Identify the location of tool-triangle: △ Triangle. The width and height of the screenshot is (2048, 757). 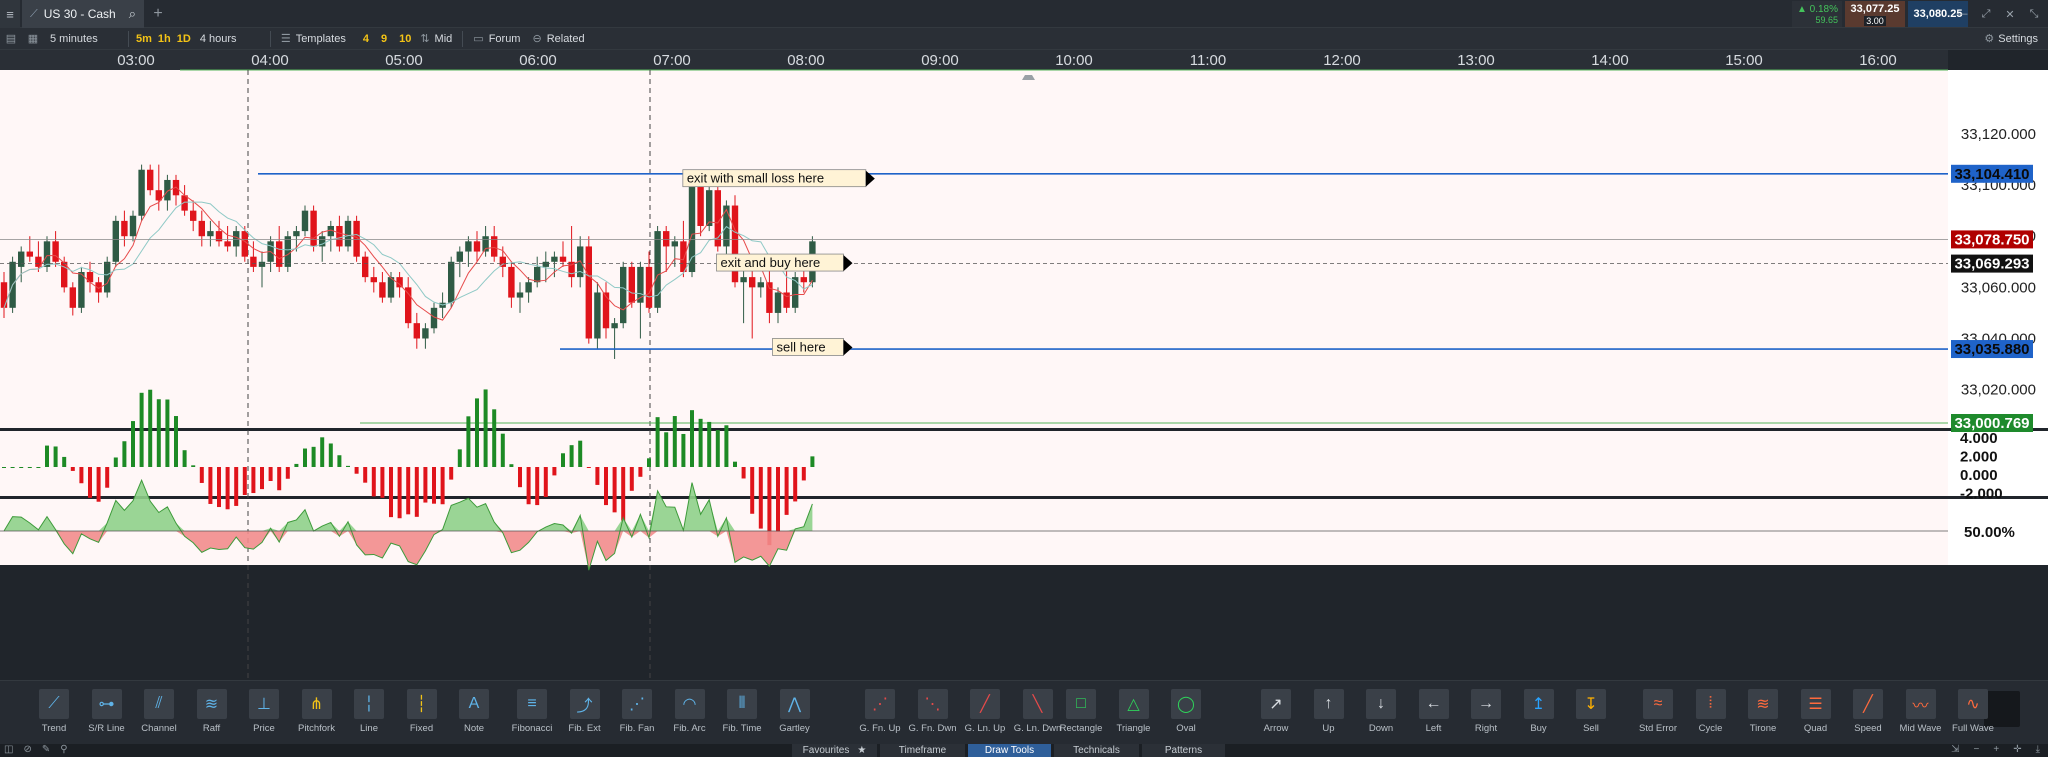
(1134, 717).